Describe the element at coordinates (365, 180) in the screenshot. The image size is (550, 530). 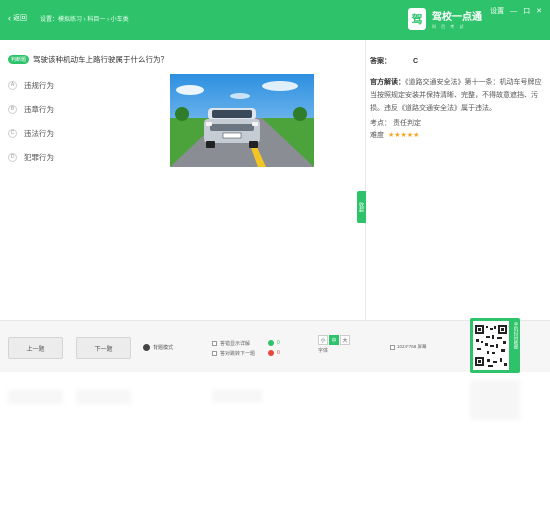
I see `panel-divider` at that location.